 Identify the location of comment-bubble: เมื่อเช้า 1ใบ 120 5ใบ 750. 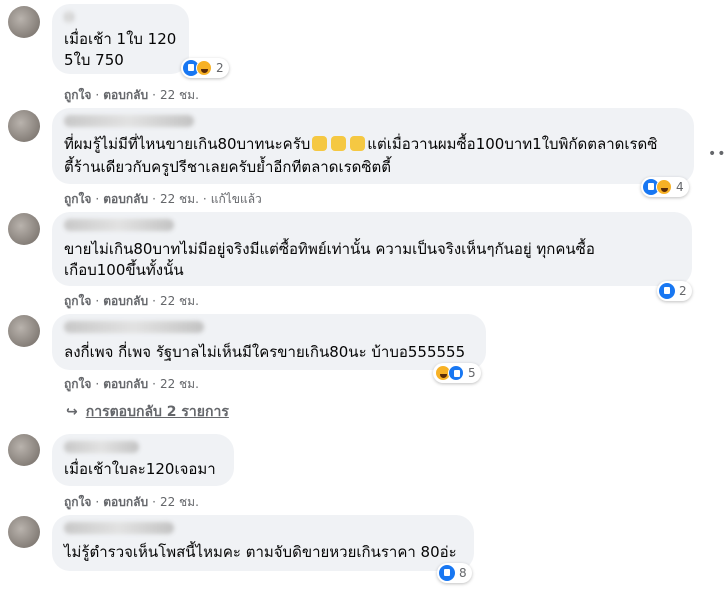
(120, 39).